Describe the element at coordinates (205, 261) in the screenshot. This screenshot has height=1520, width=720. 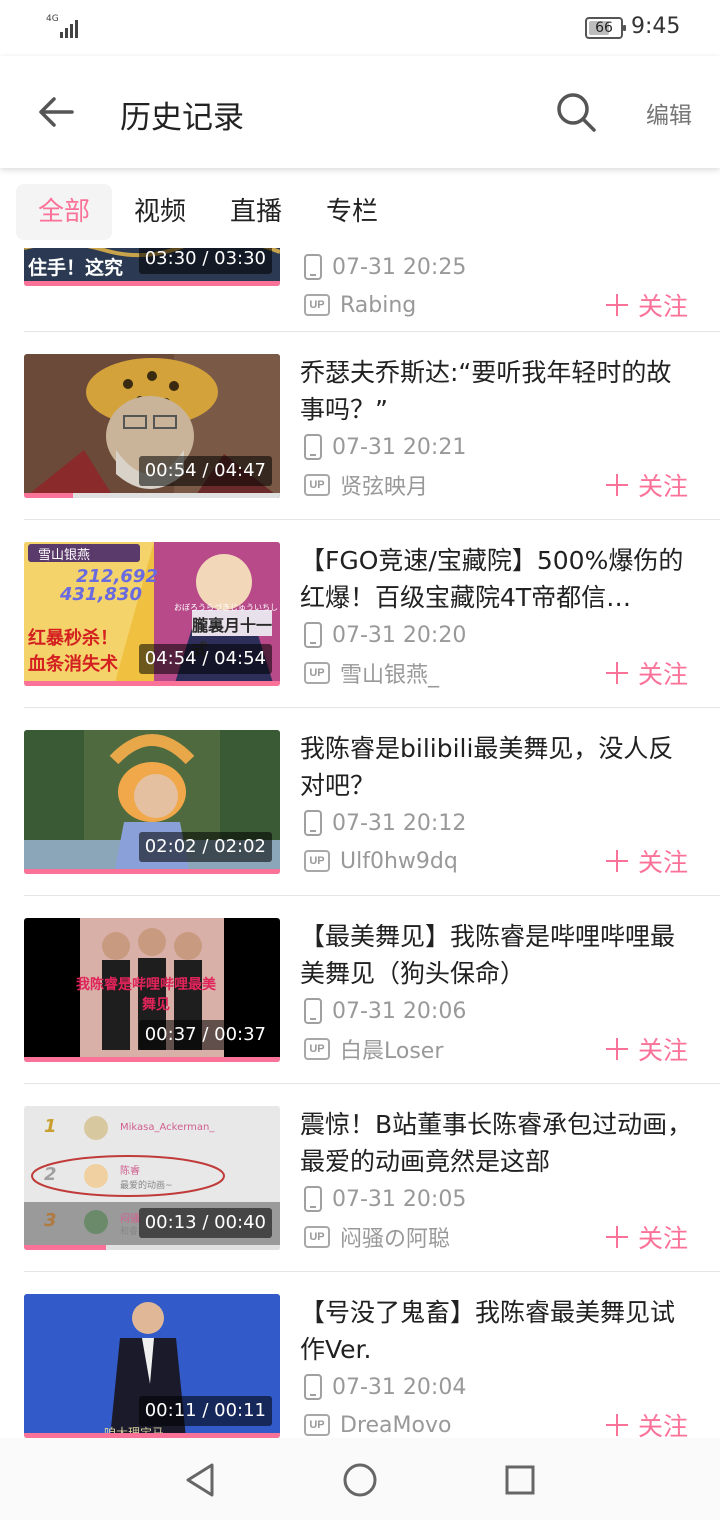
I see `duration-label: 03:30 / 03:30` at that location.